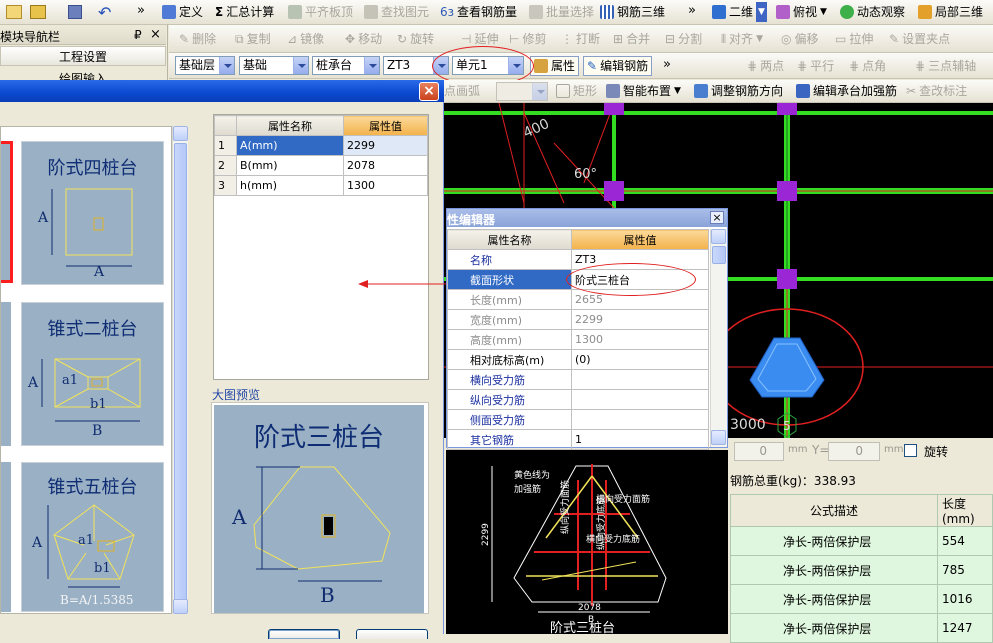 The height and width of the screenshot is (643, 993). Describe the element at coordinates (815, 66) in the screenshot. I see `snap-parallel: ⋕ 平行` at that location.